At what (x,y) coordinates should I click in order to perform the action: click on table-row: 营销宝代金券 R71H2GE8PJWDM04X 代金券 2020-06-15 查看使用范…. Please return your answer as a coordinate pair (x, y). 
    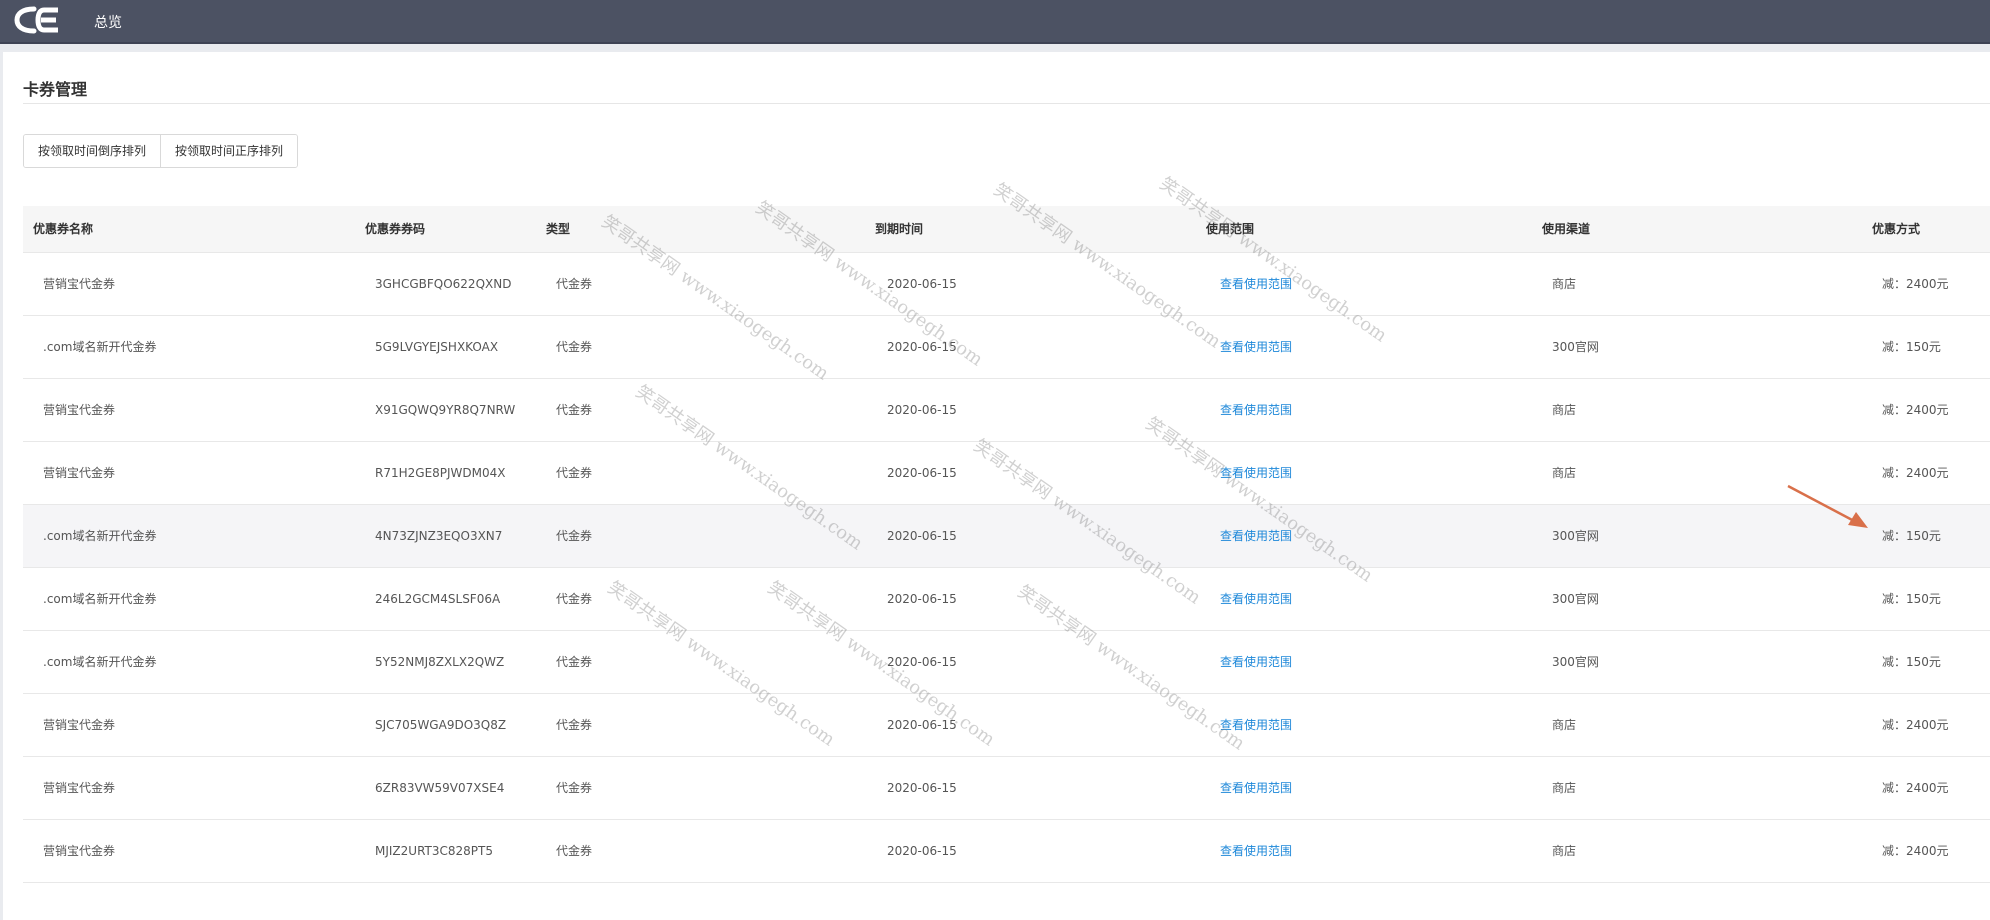
    Looking at the image, I should click on (1006, 473).